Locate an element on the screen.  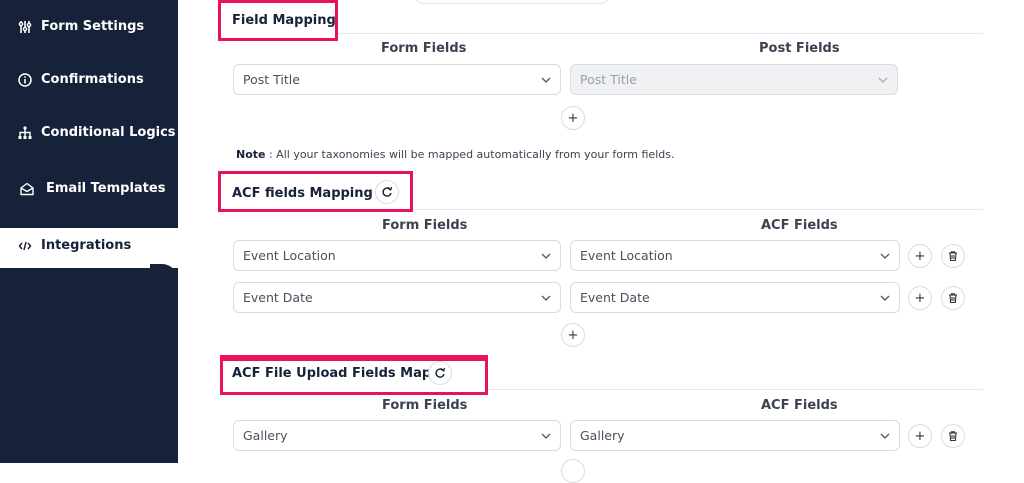
sidebar-item-form-settings: Form Settings is located at coordinates (81, 26).